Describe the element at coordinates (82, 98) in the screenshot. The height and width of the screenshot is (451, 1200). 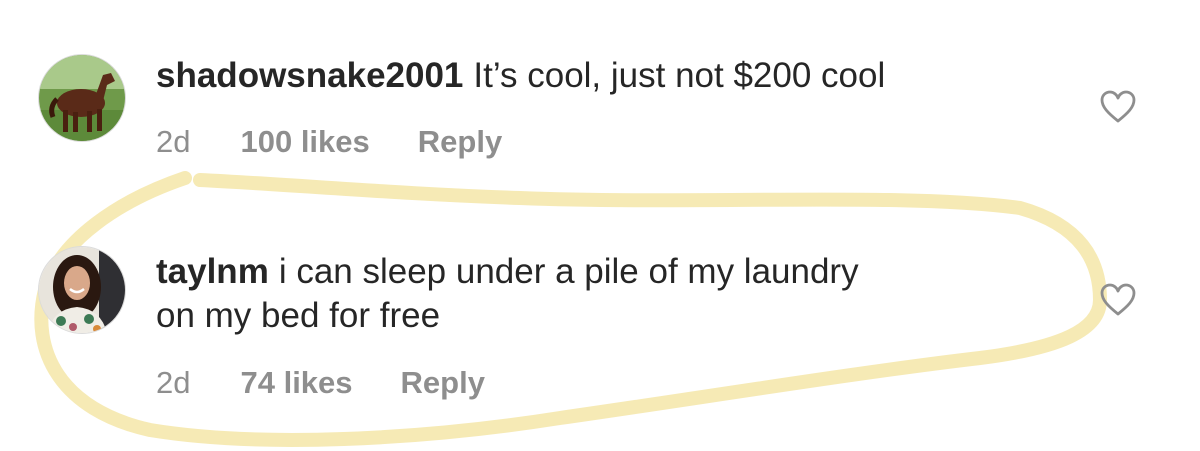
I see `horse-avatar` at that location.